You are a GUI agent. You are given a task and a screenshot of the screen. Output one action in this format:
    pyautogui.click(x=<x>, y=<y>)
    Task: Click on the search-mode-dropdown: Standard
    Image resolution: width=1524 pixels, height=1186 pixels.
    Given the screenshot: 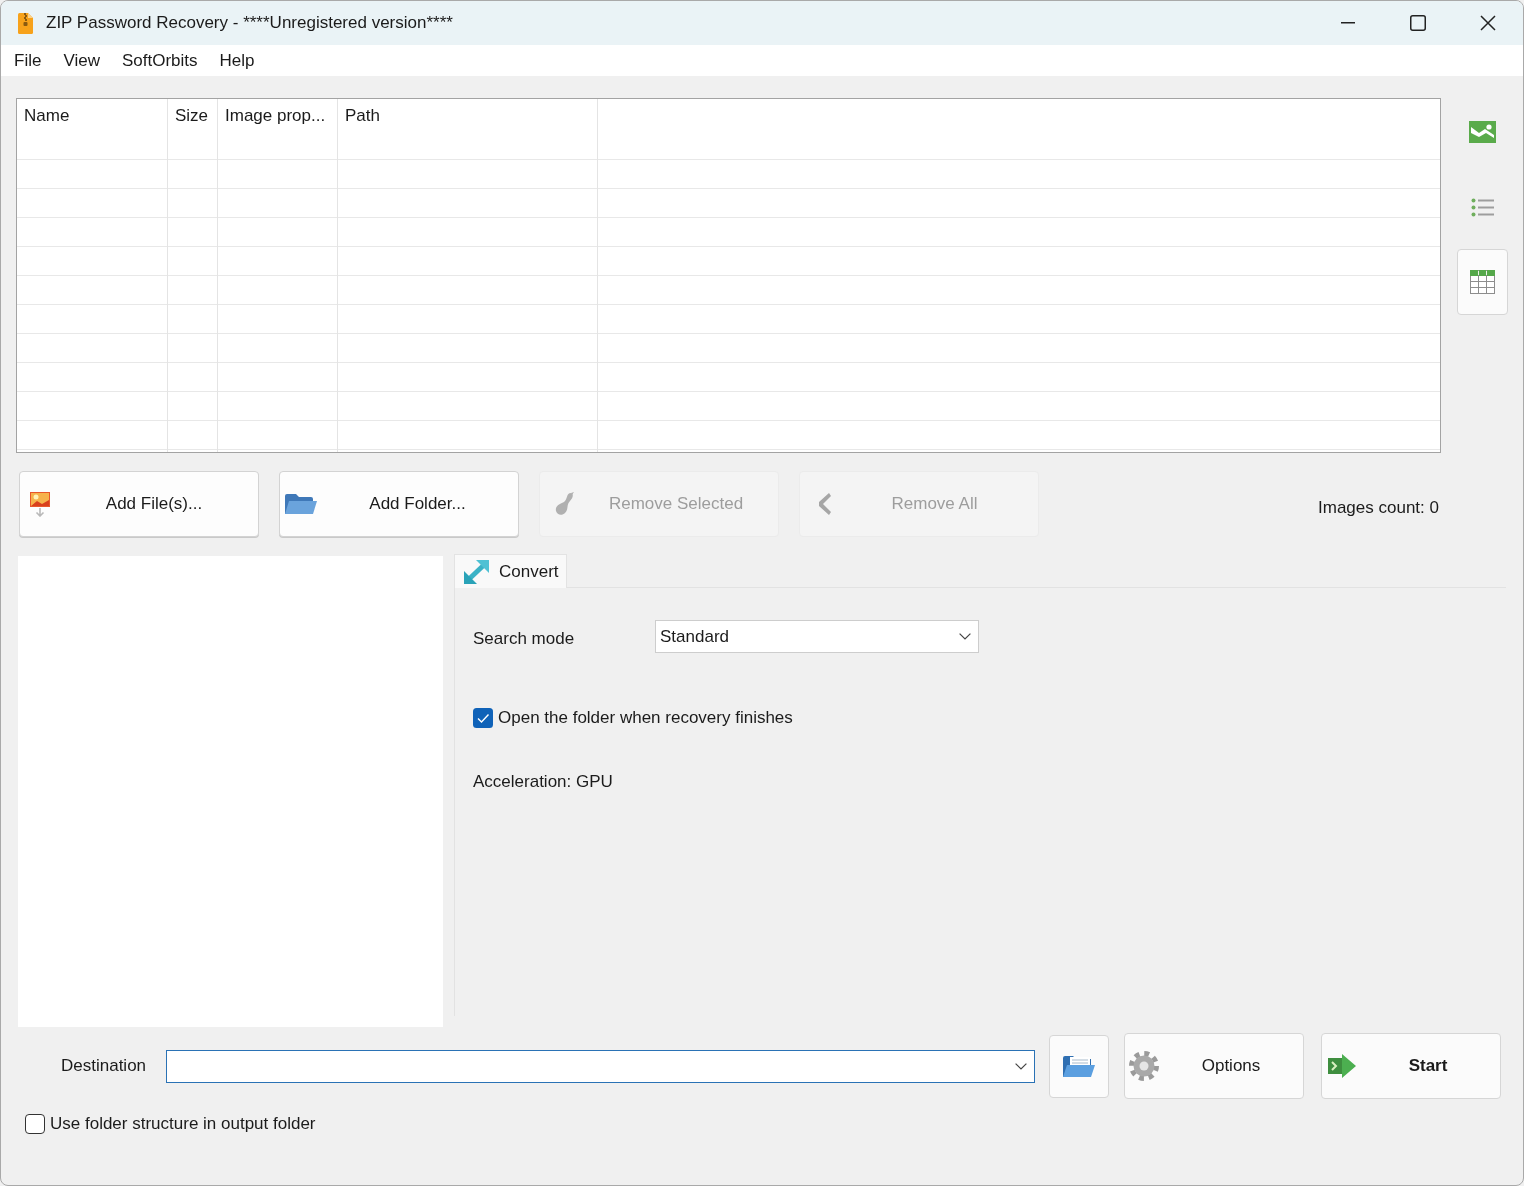 What is the action you would take?
    pyautogui.click(x=817, y=636)
    